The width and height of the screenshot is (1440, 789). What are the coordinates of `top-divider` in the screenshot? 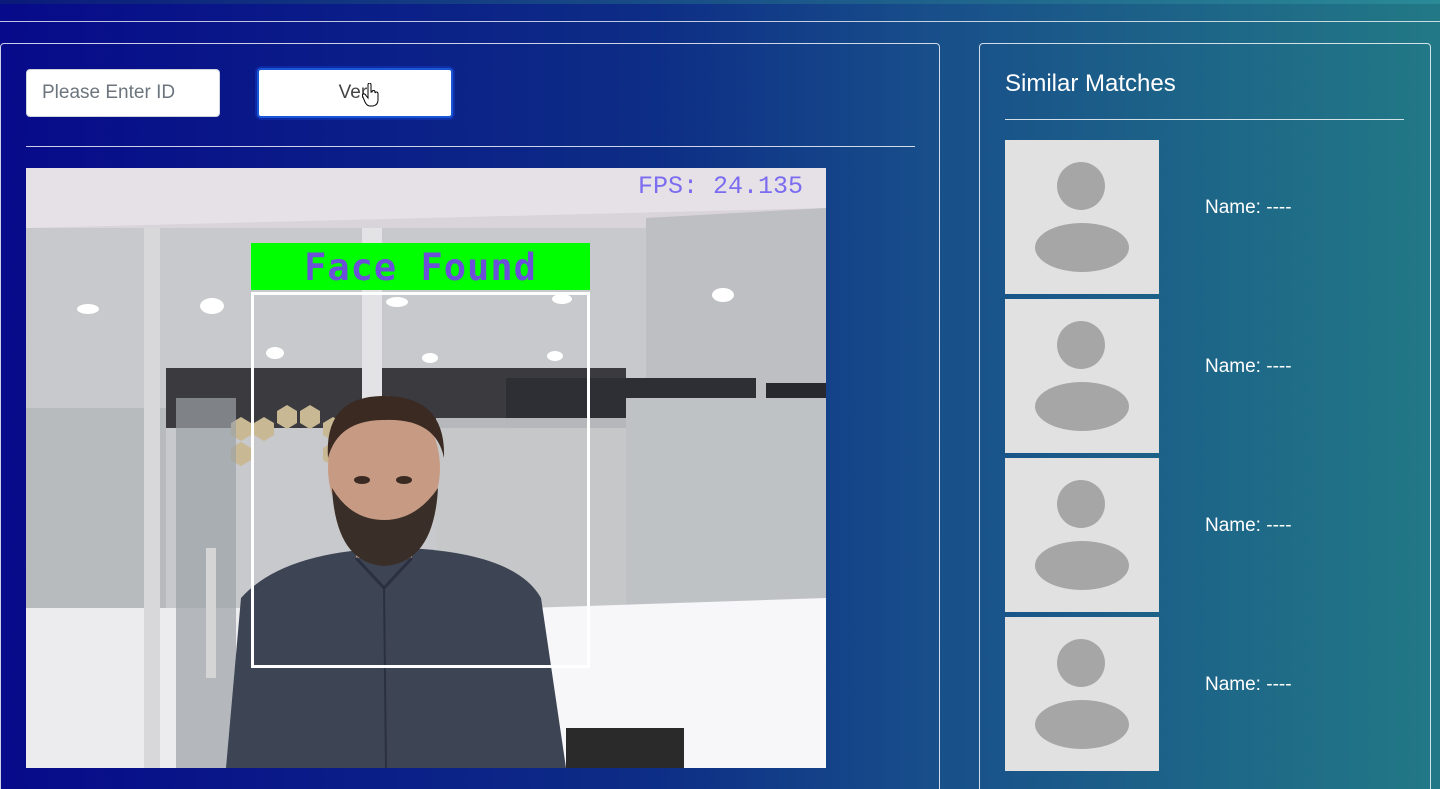 It's located at (720, 21).